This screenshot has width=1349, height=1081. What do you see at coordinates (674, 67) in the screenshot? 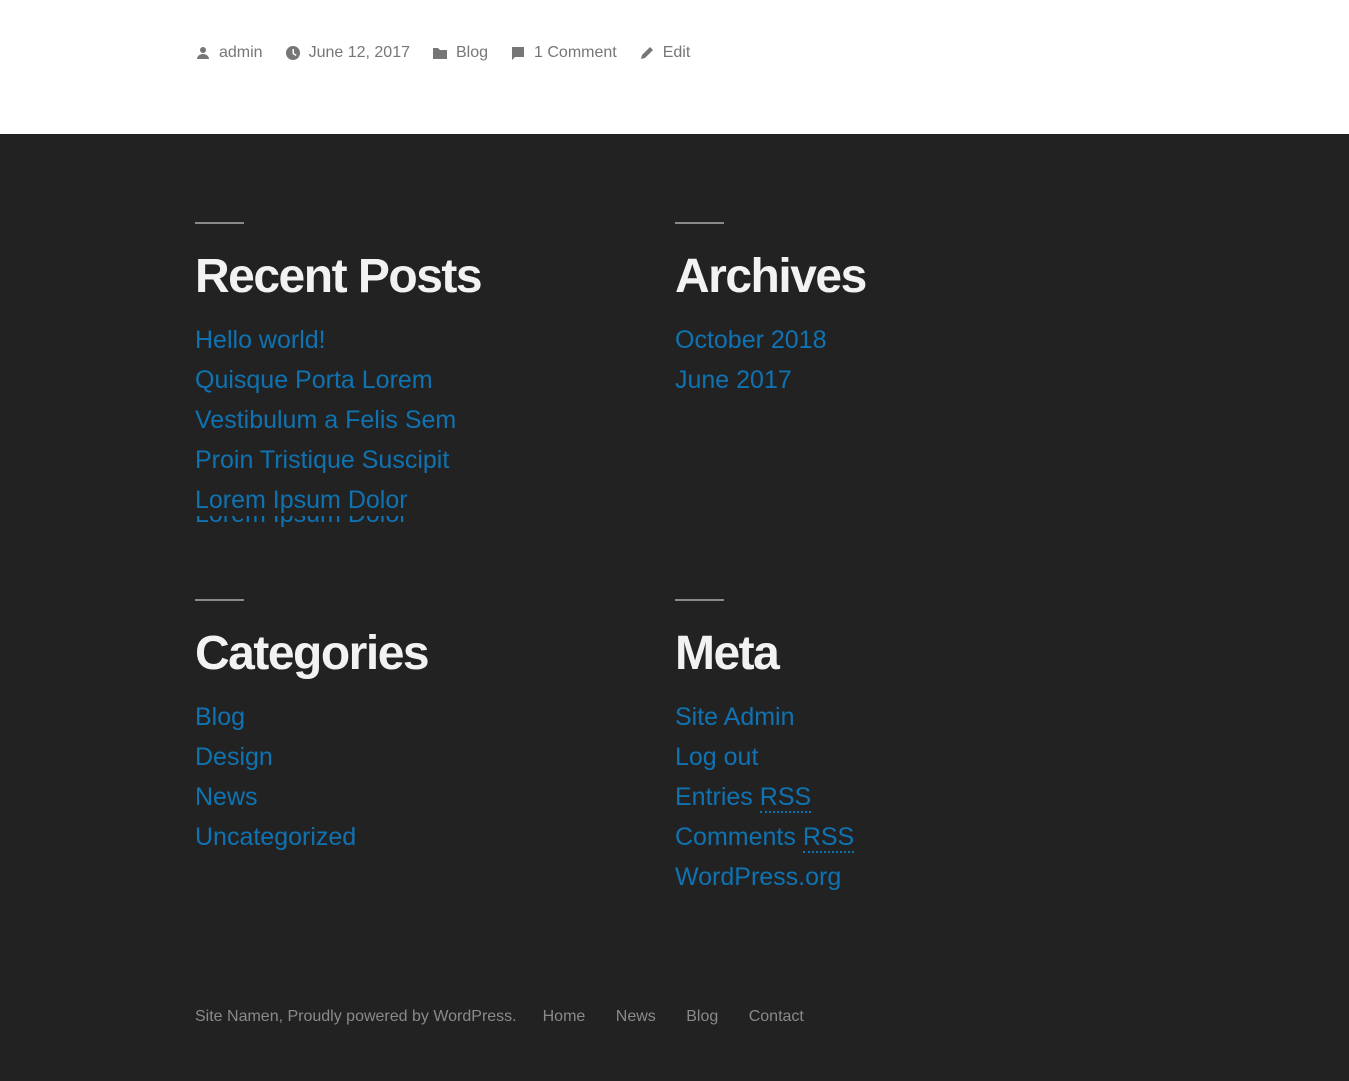
I see `post-footer: admin June 12, 2017 Blog 1 Comment Edit` at bounding box center [674, 67].